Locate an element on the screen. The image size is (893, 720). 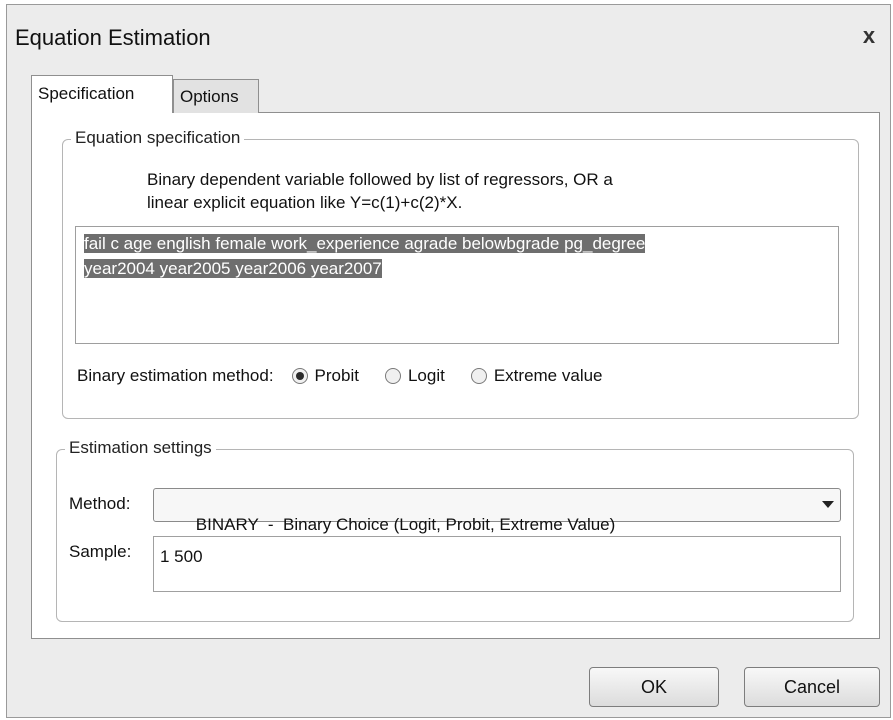
estimation-settings-legend: Estimation settings is located at coordinates (140, 448).